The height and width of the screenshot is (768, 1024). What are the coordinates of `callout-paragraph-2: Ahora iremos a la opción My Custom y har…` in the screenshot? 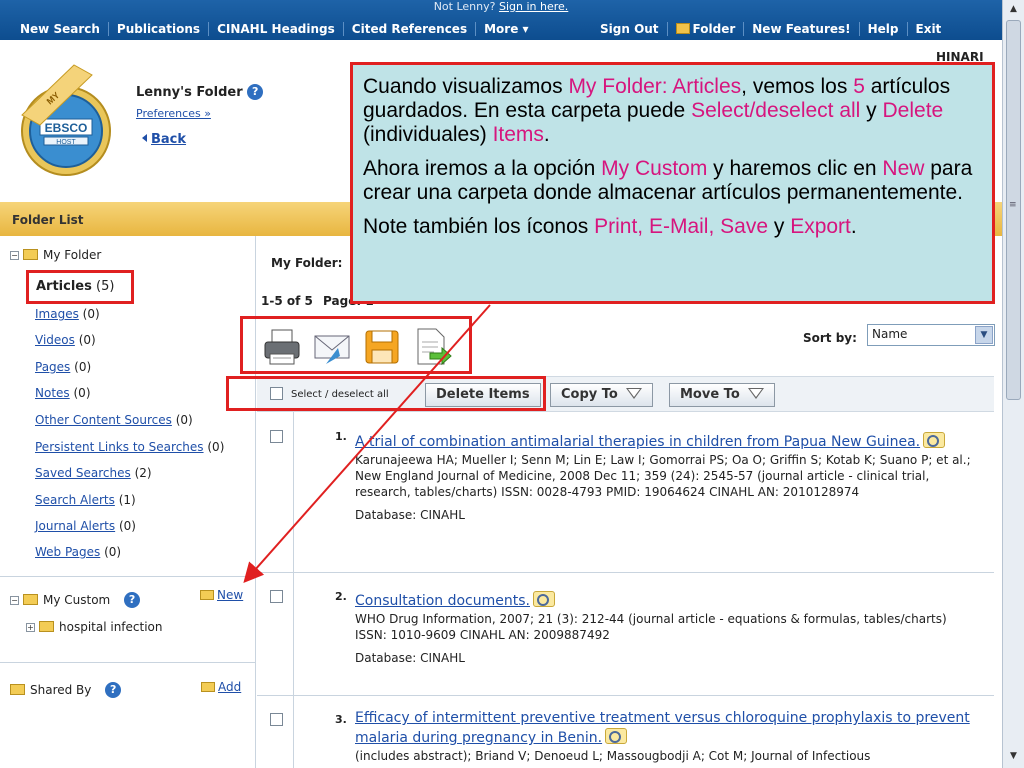 It's located at (672, 181).